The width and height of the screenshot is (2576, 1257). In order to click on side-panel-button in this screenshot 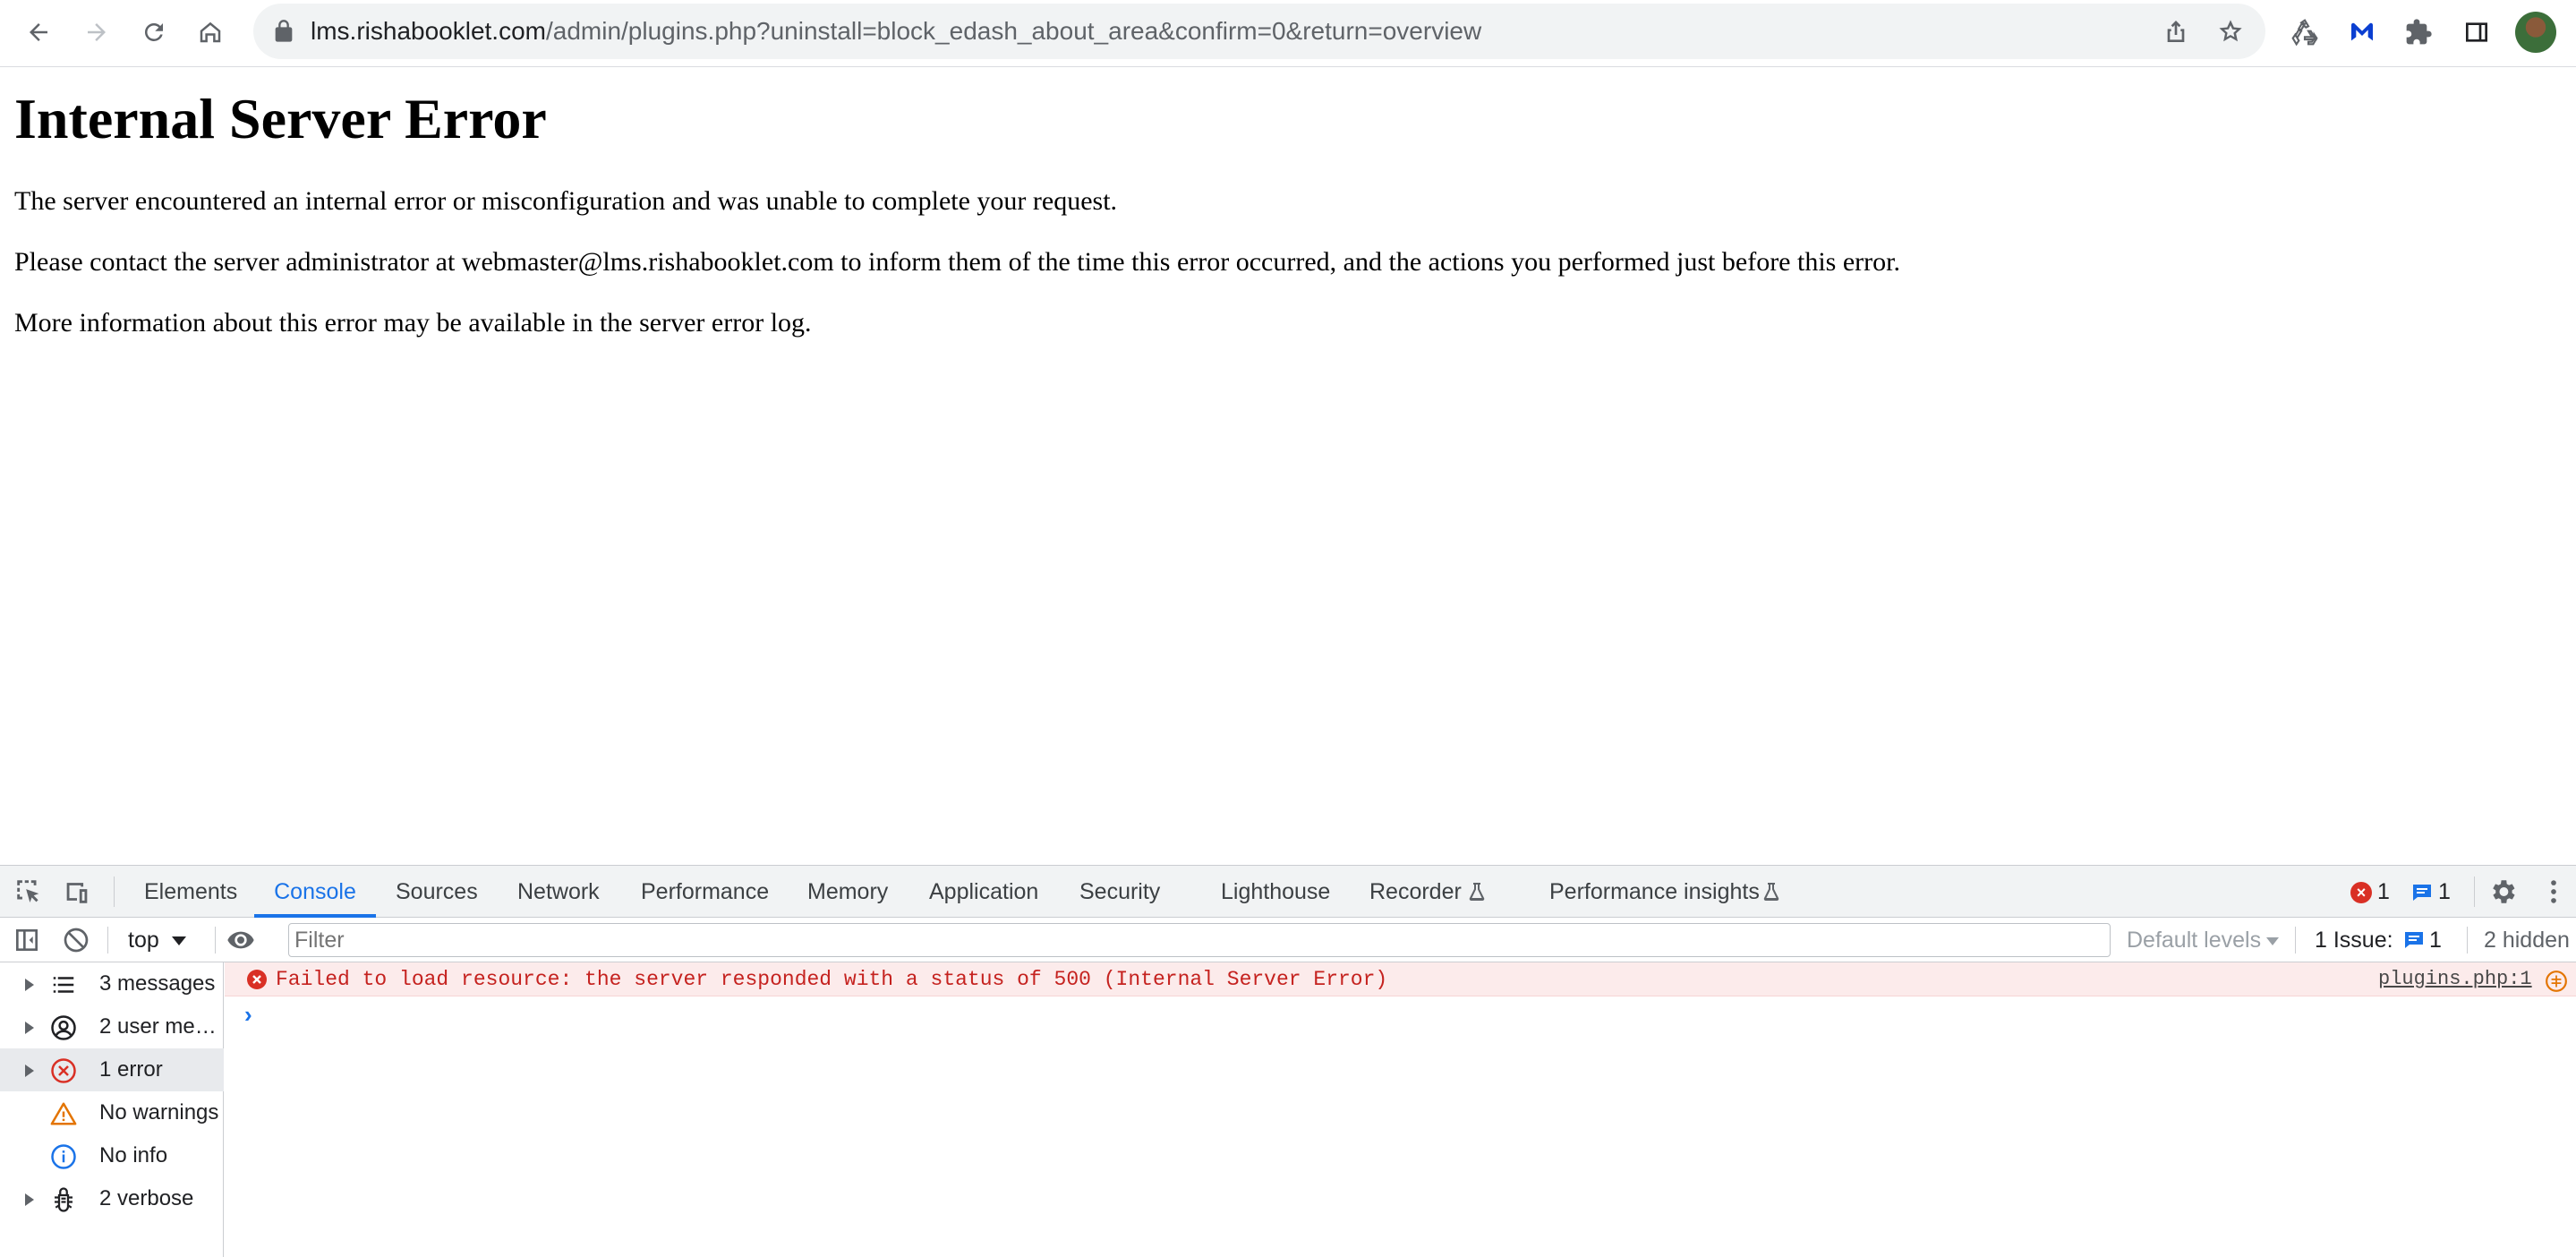, I will do `click(2476, 32)`.